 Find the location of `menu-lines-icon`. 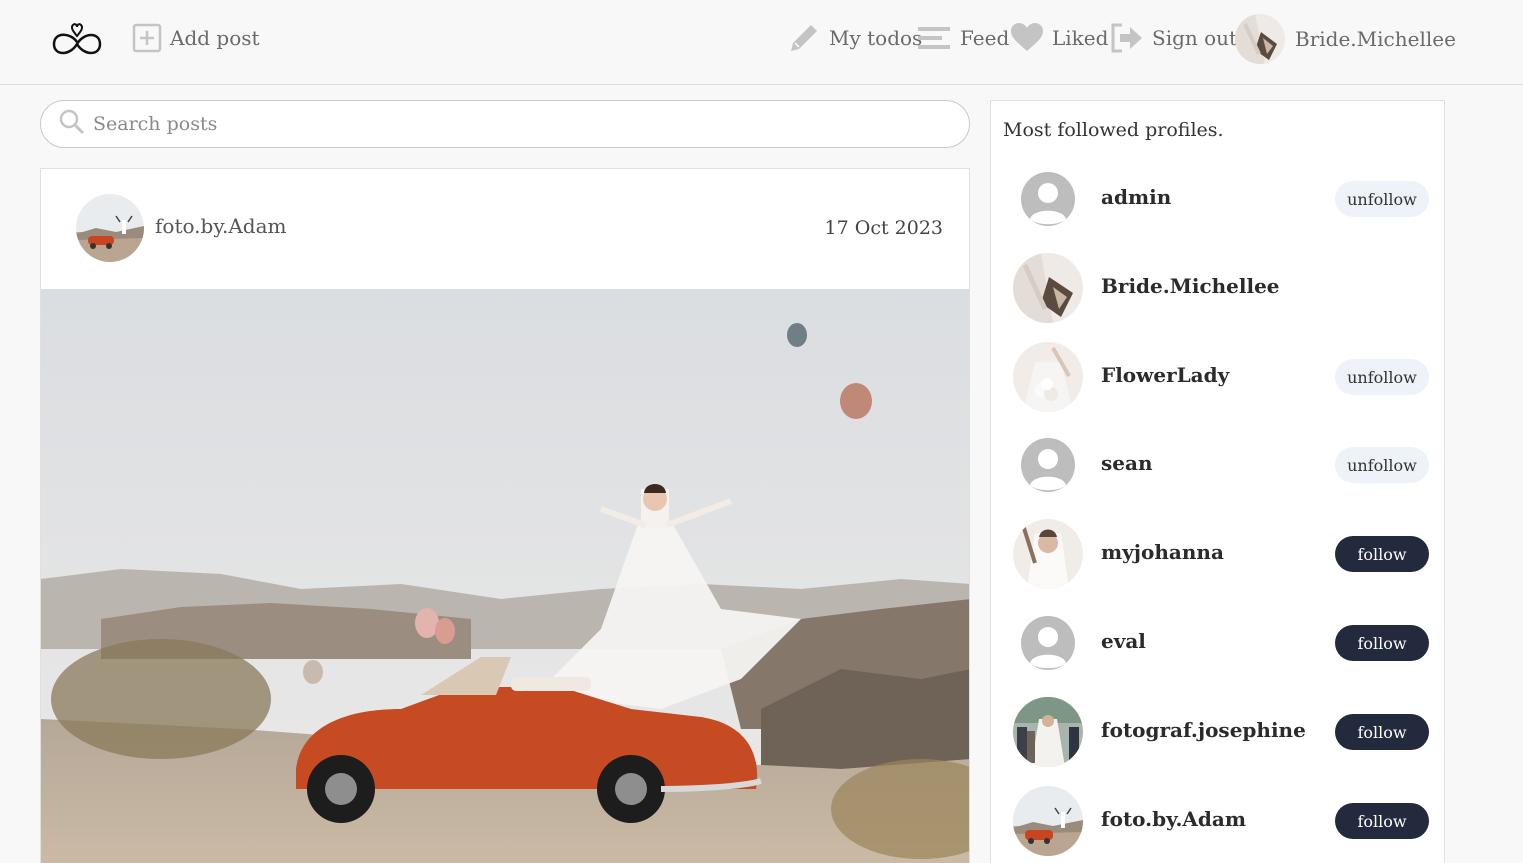

menu-lines-icon is located at coordinates (935, 38).